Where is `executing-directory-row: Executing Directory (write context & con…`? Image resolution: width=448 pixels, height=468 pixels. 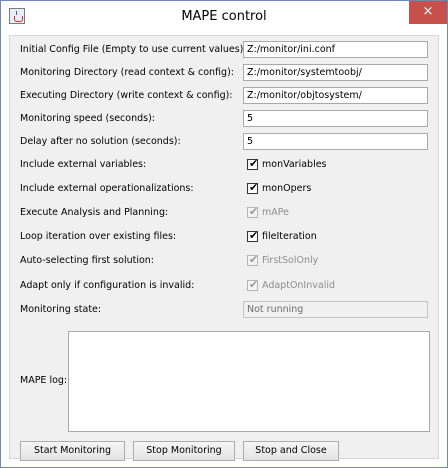 executing-directory-row: Executing Directory (write context & con… is located at coordinates (225, 96).